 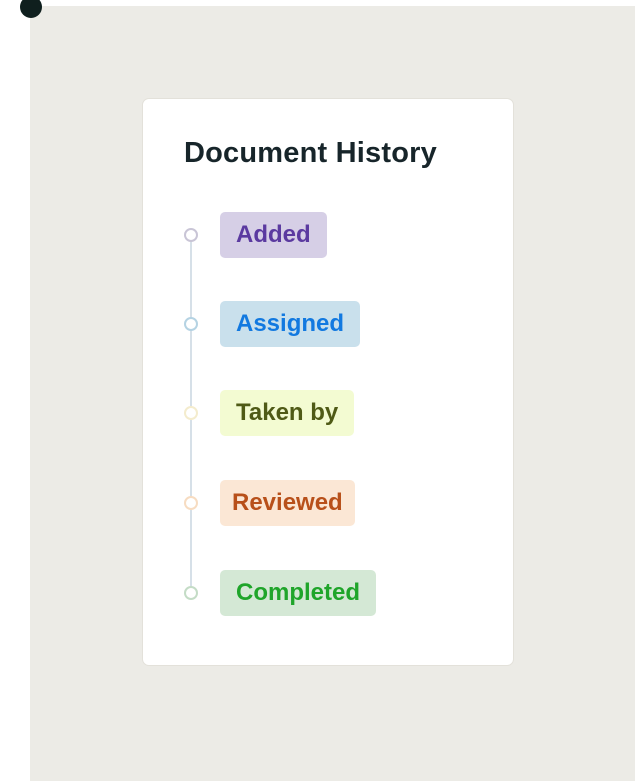 What do you see at coordinates (298, 593) in the screenshot?
I see `status-badge-completed: Completed` at bounding box center [298, 593].